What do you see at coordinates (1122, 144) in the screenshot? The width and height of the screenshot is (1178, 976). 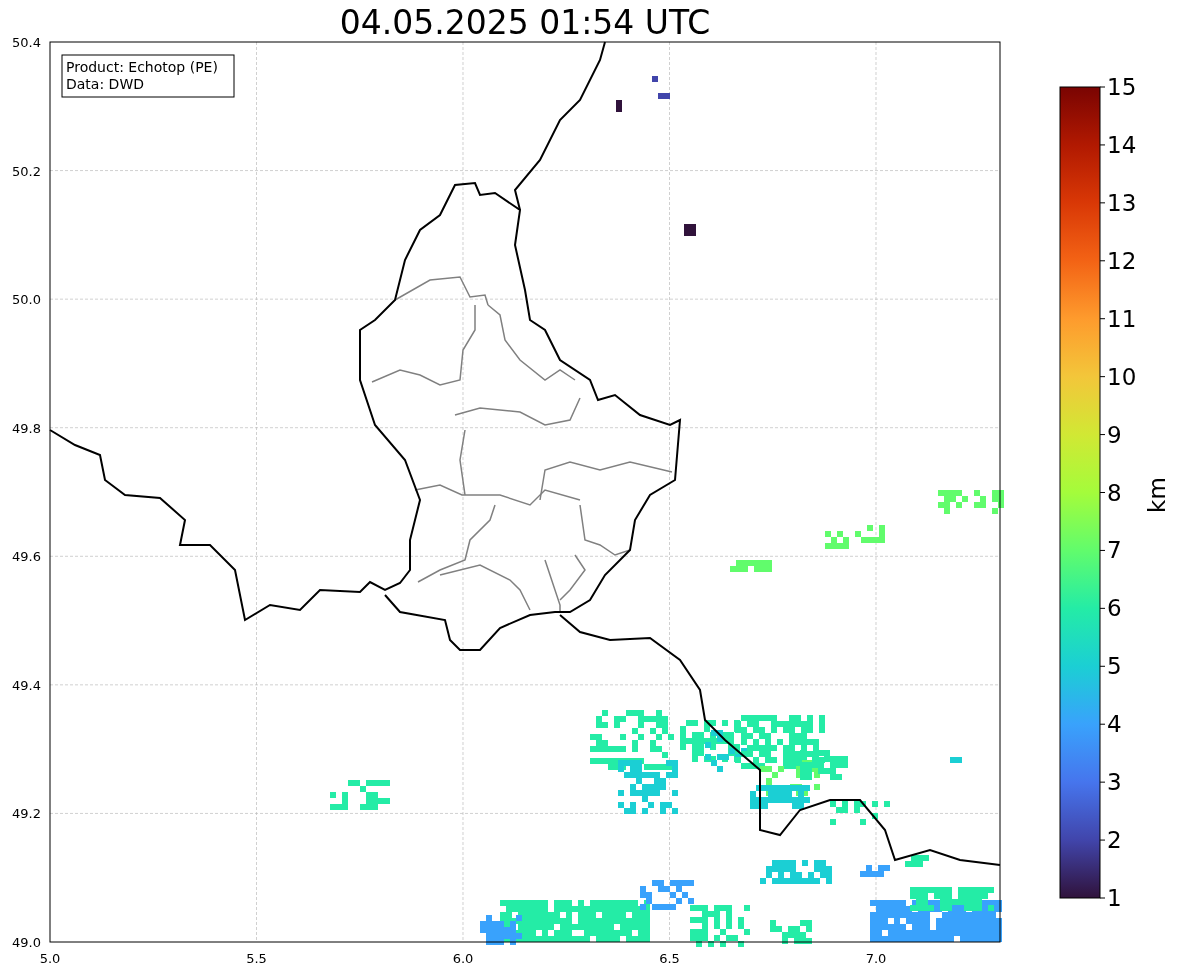 I see `colorbar-tick-label: 14` at bounding box center [1122, 144].